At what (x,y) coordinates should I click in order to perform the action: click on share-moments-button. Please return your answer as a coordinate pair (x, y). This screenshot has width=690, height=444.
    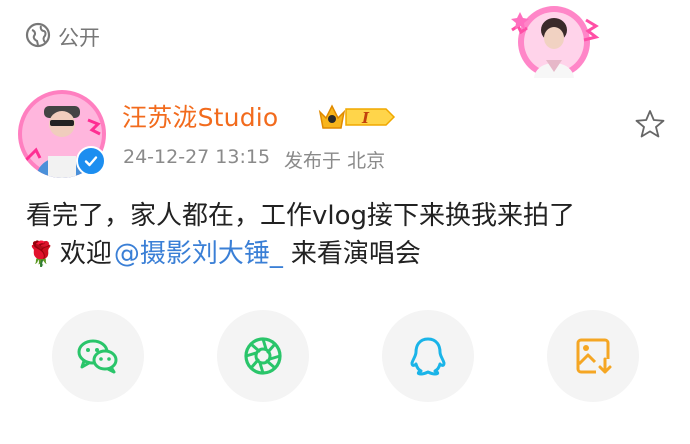
    Looking at the image, I should click on (263, 356).